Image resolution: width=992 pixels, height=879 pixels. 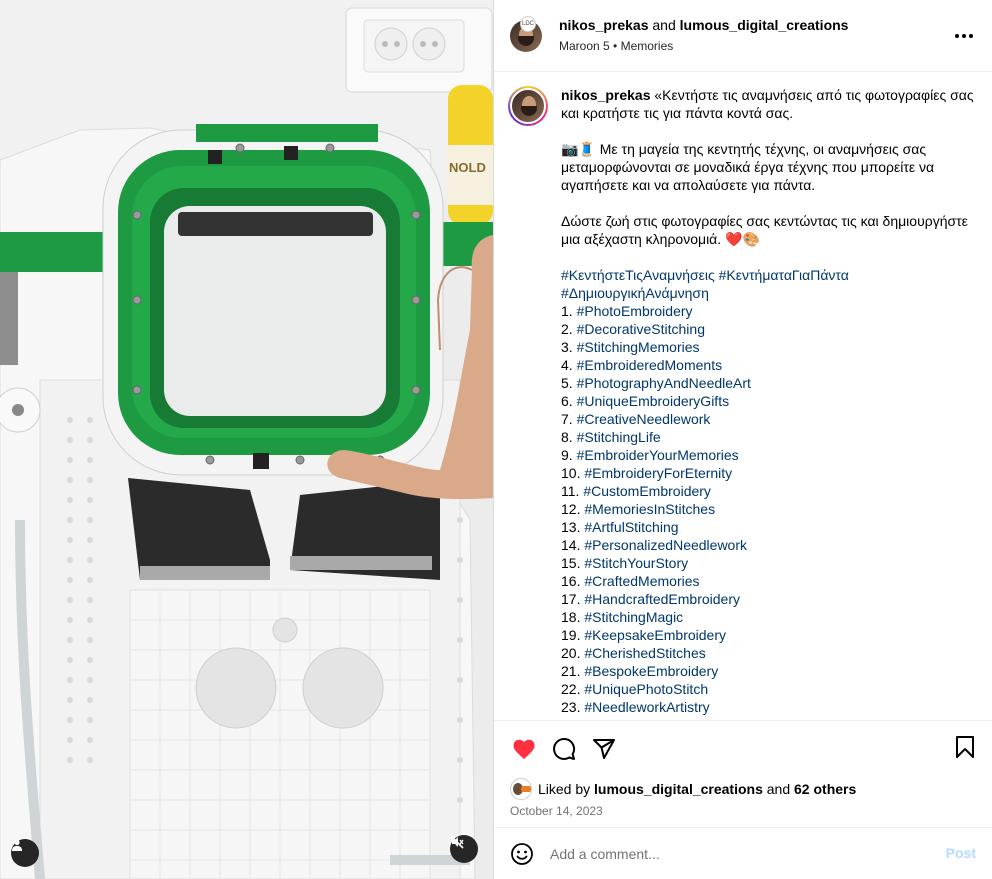 I want to click on caption-username: nikos_prekas, so click(x=606, y=95).